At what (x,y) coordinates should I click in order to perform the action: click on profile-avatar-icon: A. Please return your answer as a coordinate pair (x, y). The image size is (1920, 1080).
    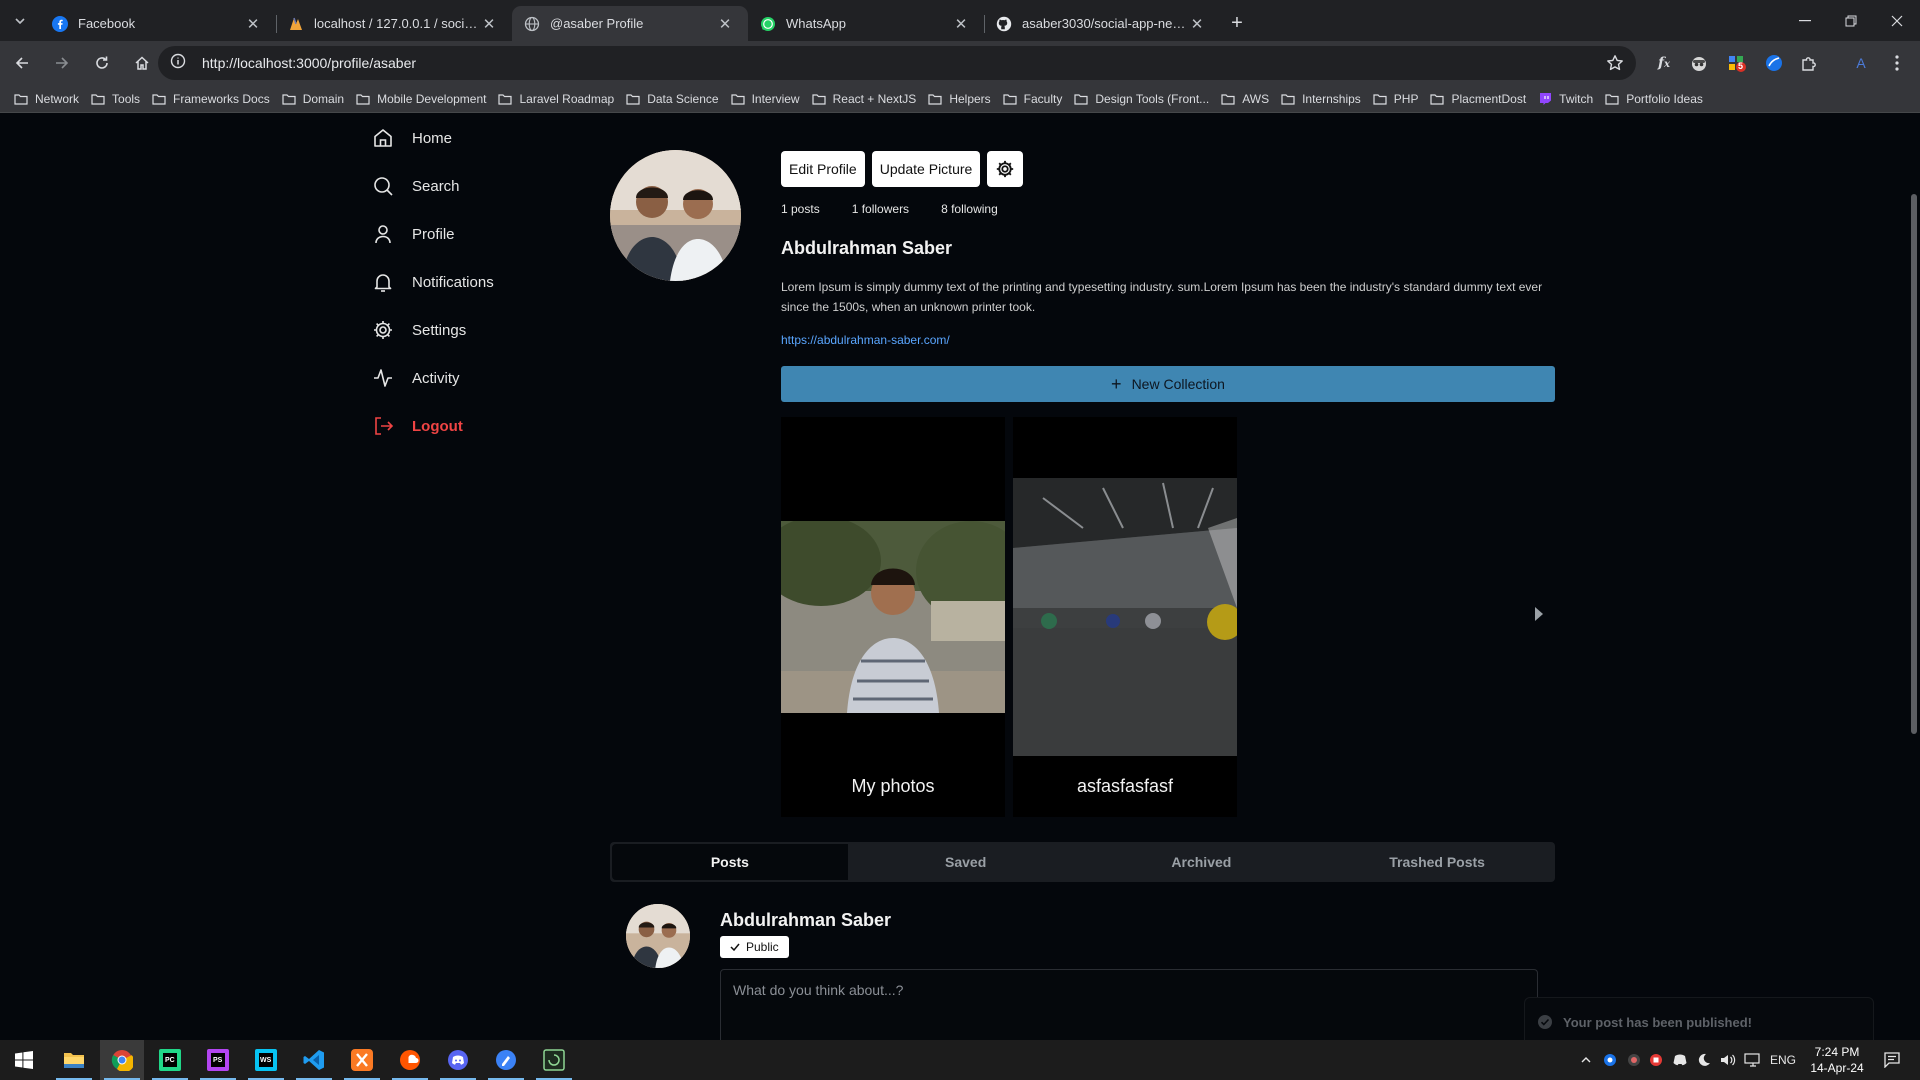
    Looking at the image, I should click on (1861, 63).